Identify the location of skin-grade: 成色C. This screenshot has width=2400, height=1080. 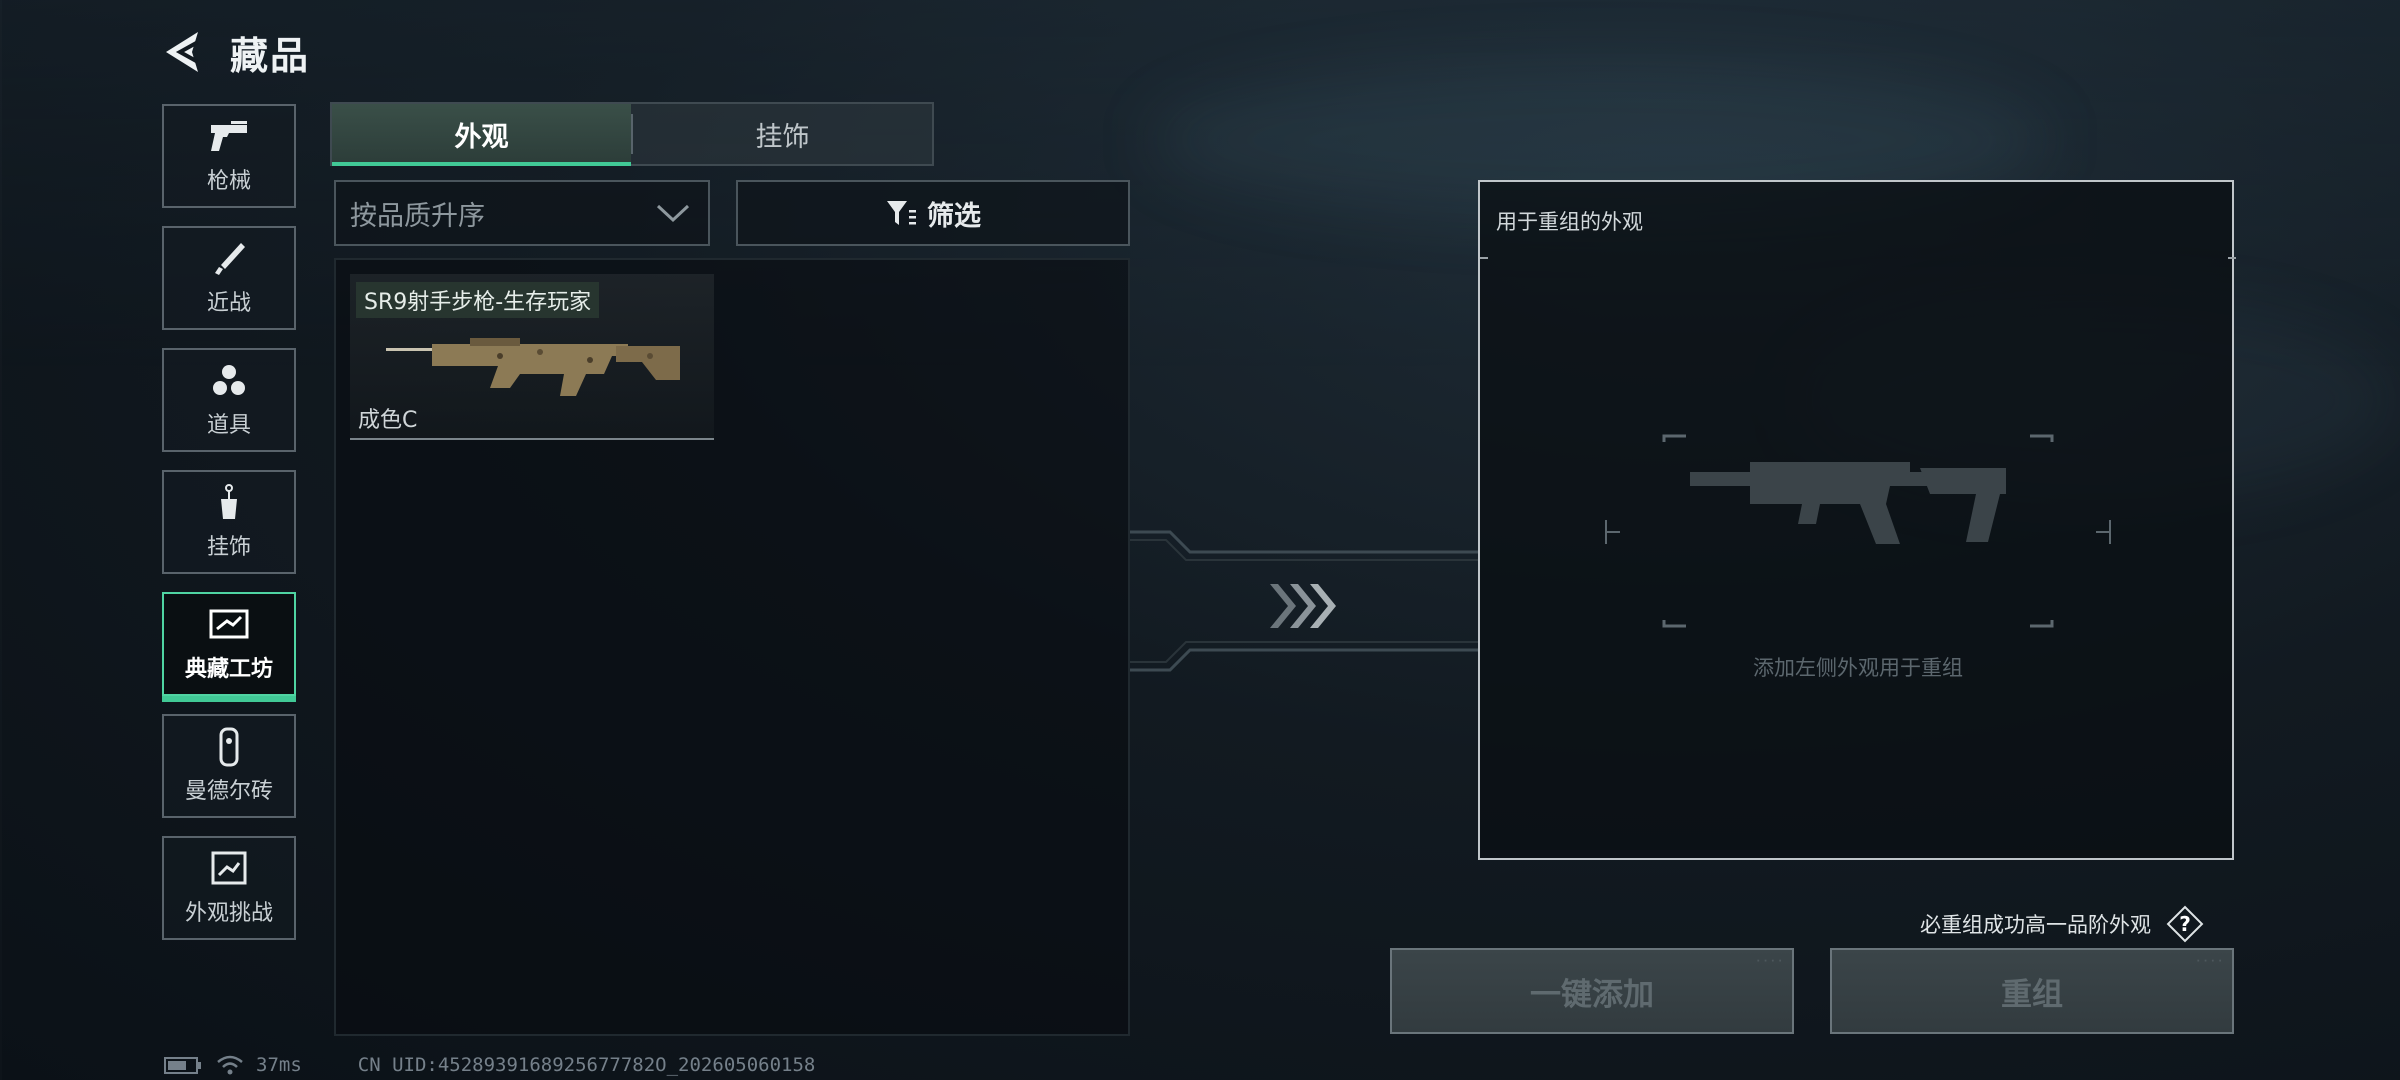
(388, 420).